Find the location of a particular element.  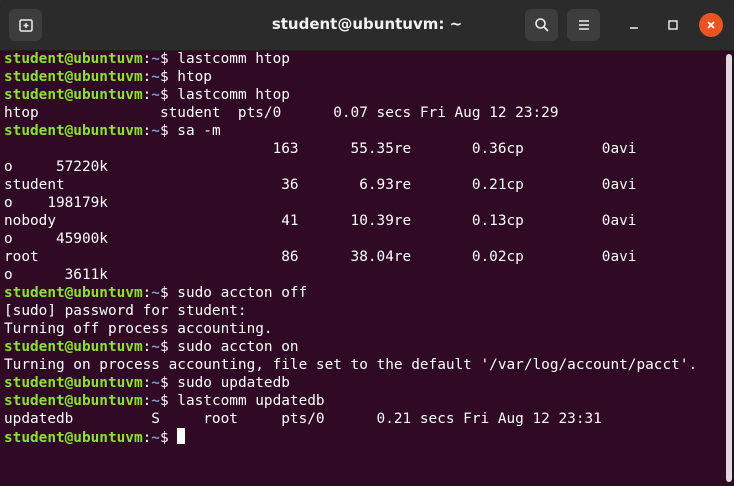

command-text: sa -m is located at coordinates (199, 131).